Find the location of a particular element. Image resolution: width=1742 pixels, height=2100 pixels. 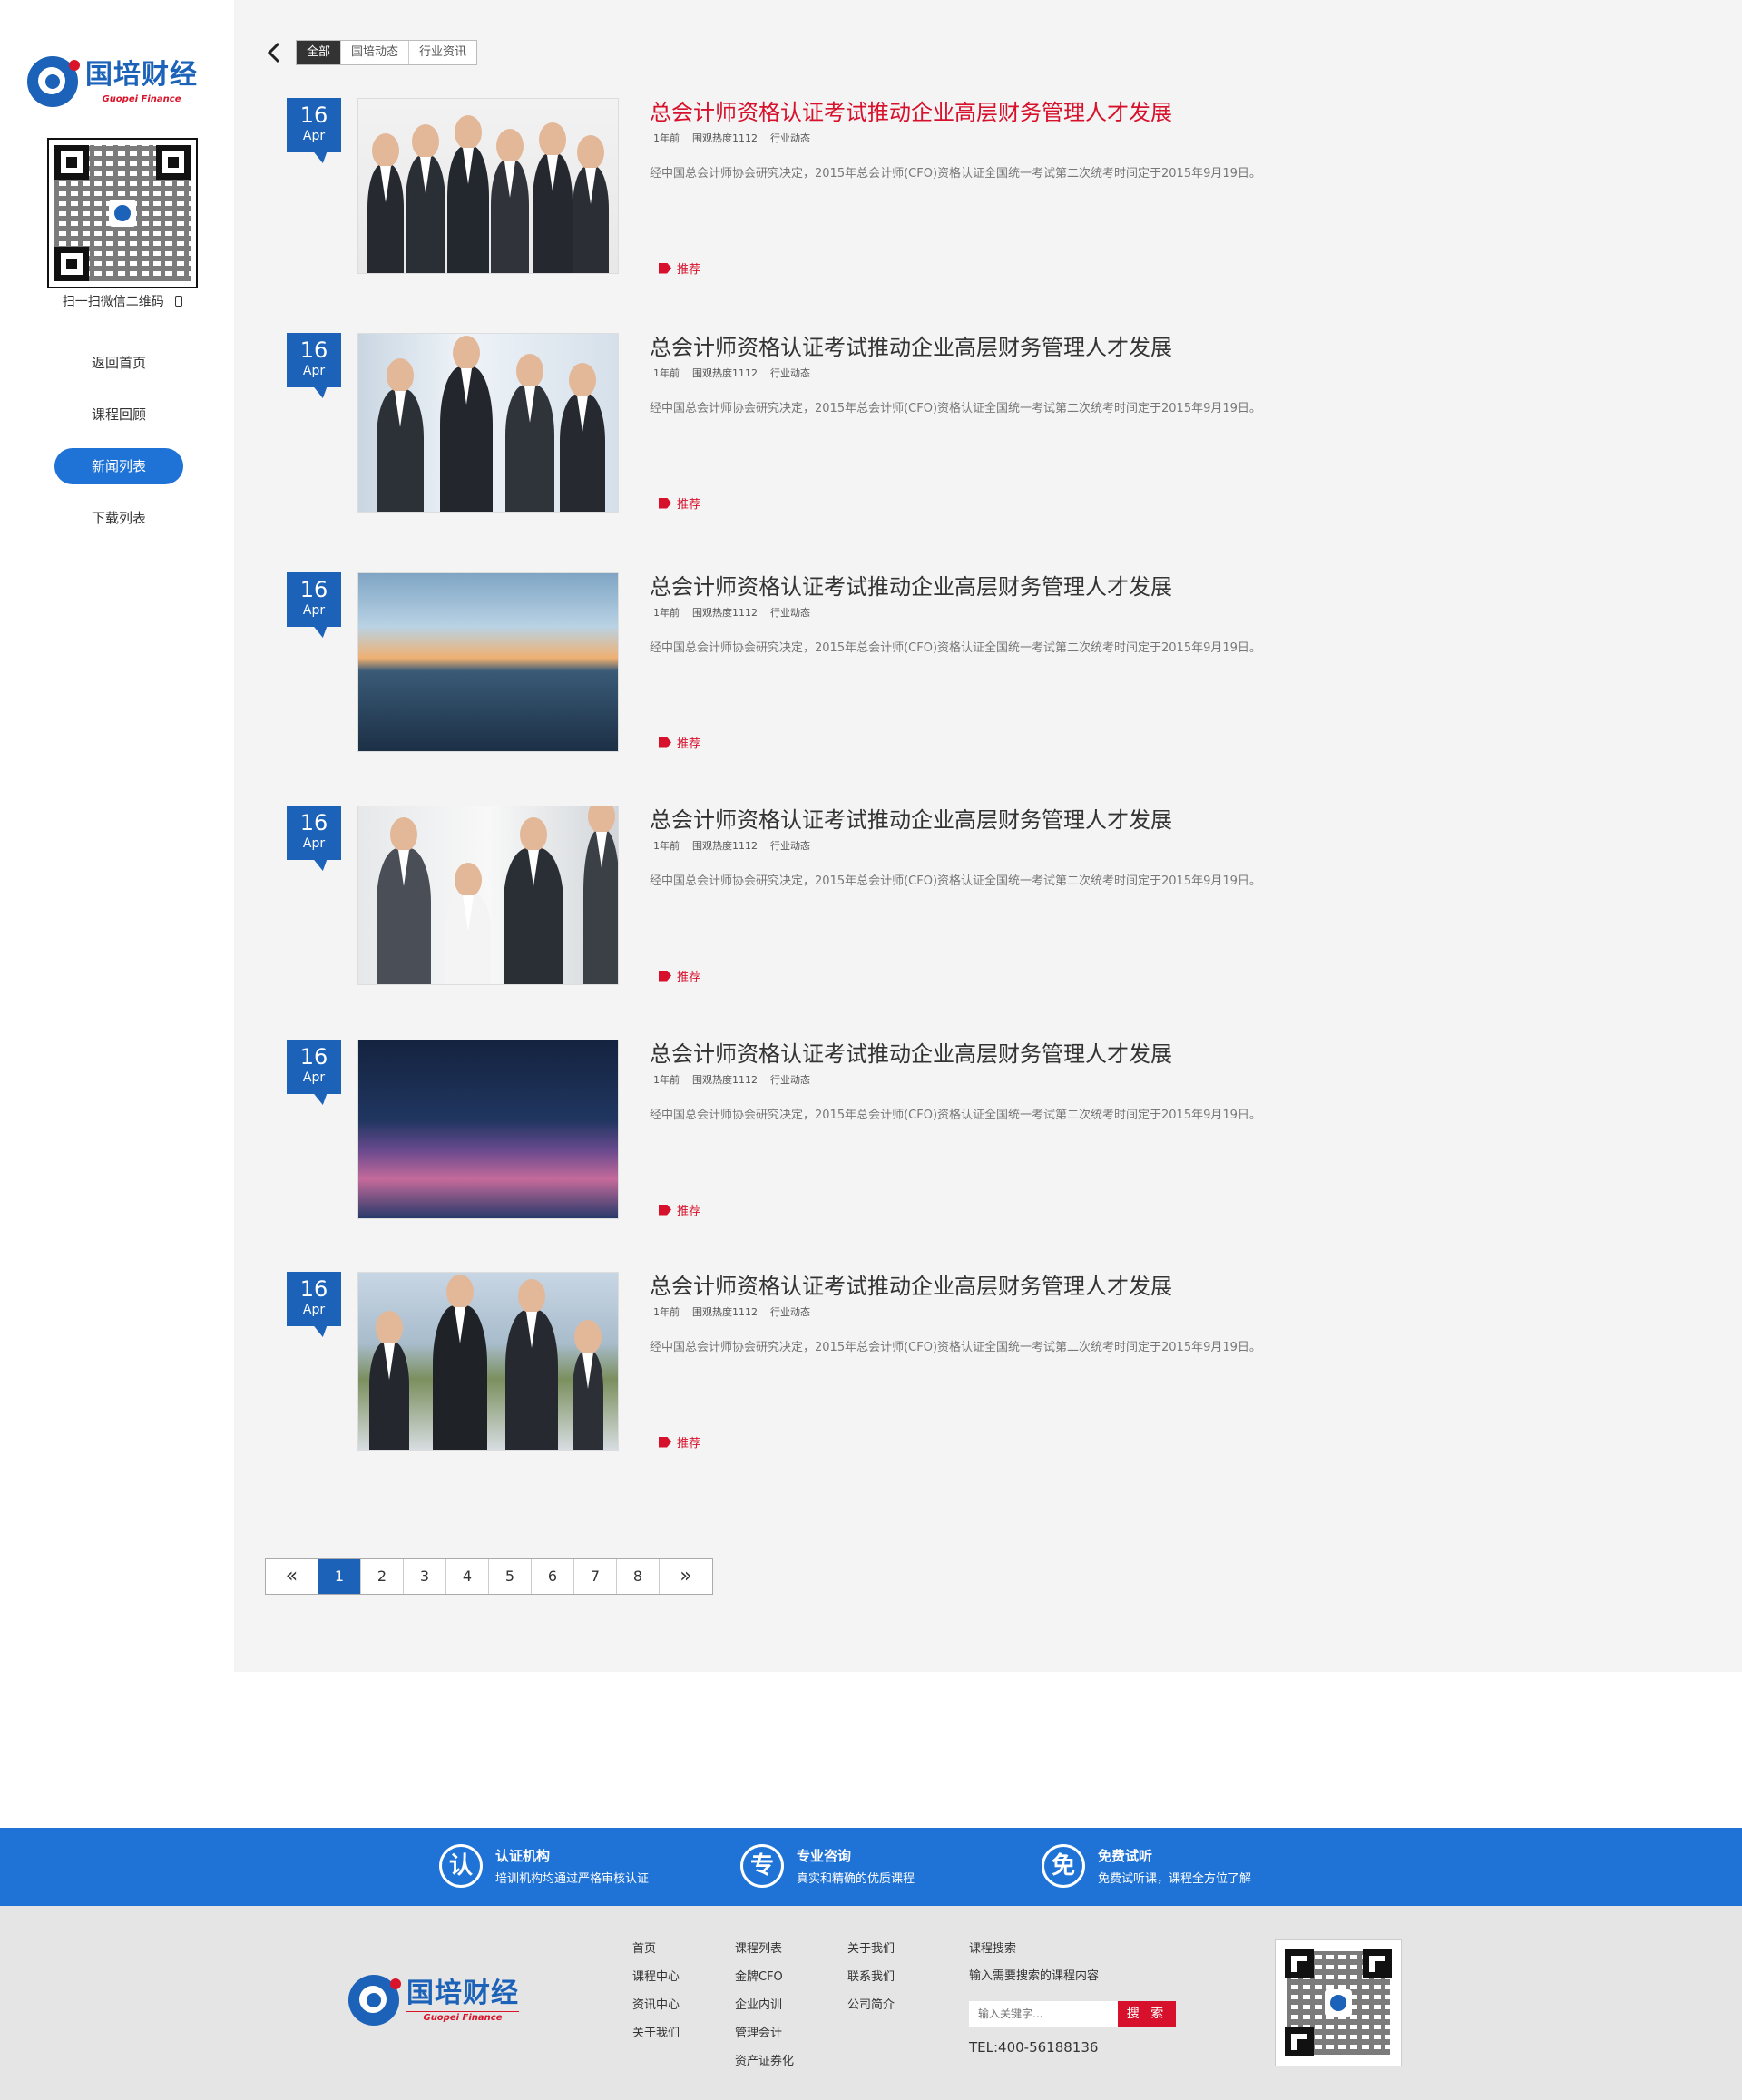

page-7-button: 7 is located at coordinates (595, 1576).